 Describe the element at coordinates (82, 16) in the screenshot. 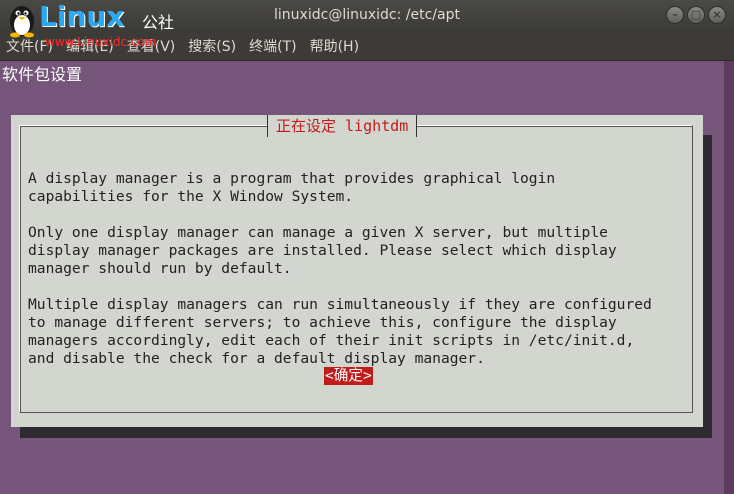

I see `watermark-brand: Linux` at that location.